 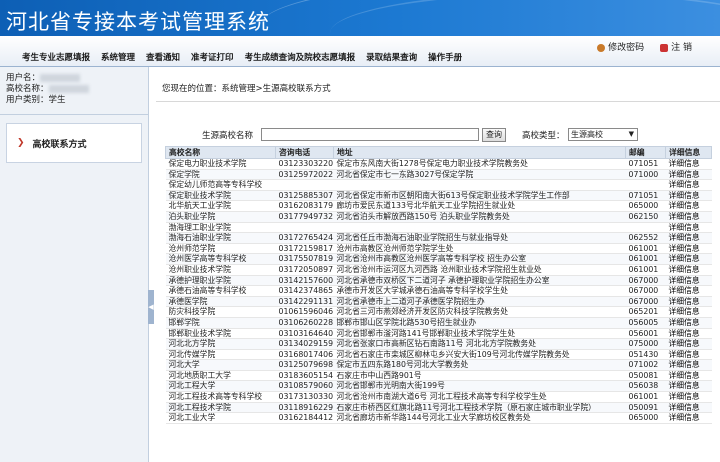 I want to click on school-type-select: 生源高校 ▼, so click(x=603, y=134).